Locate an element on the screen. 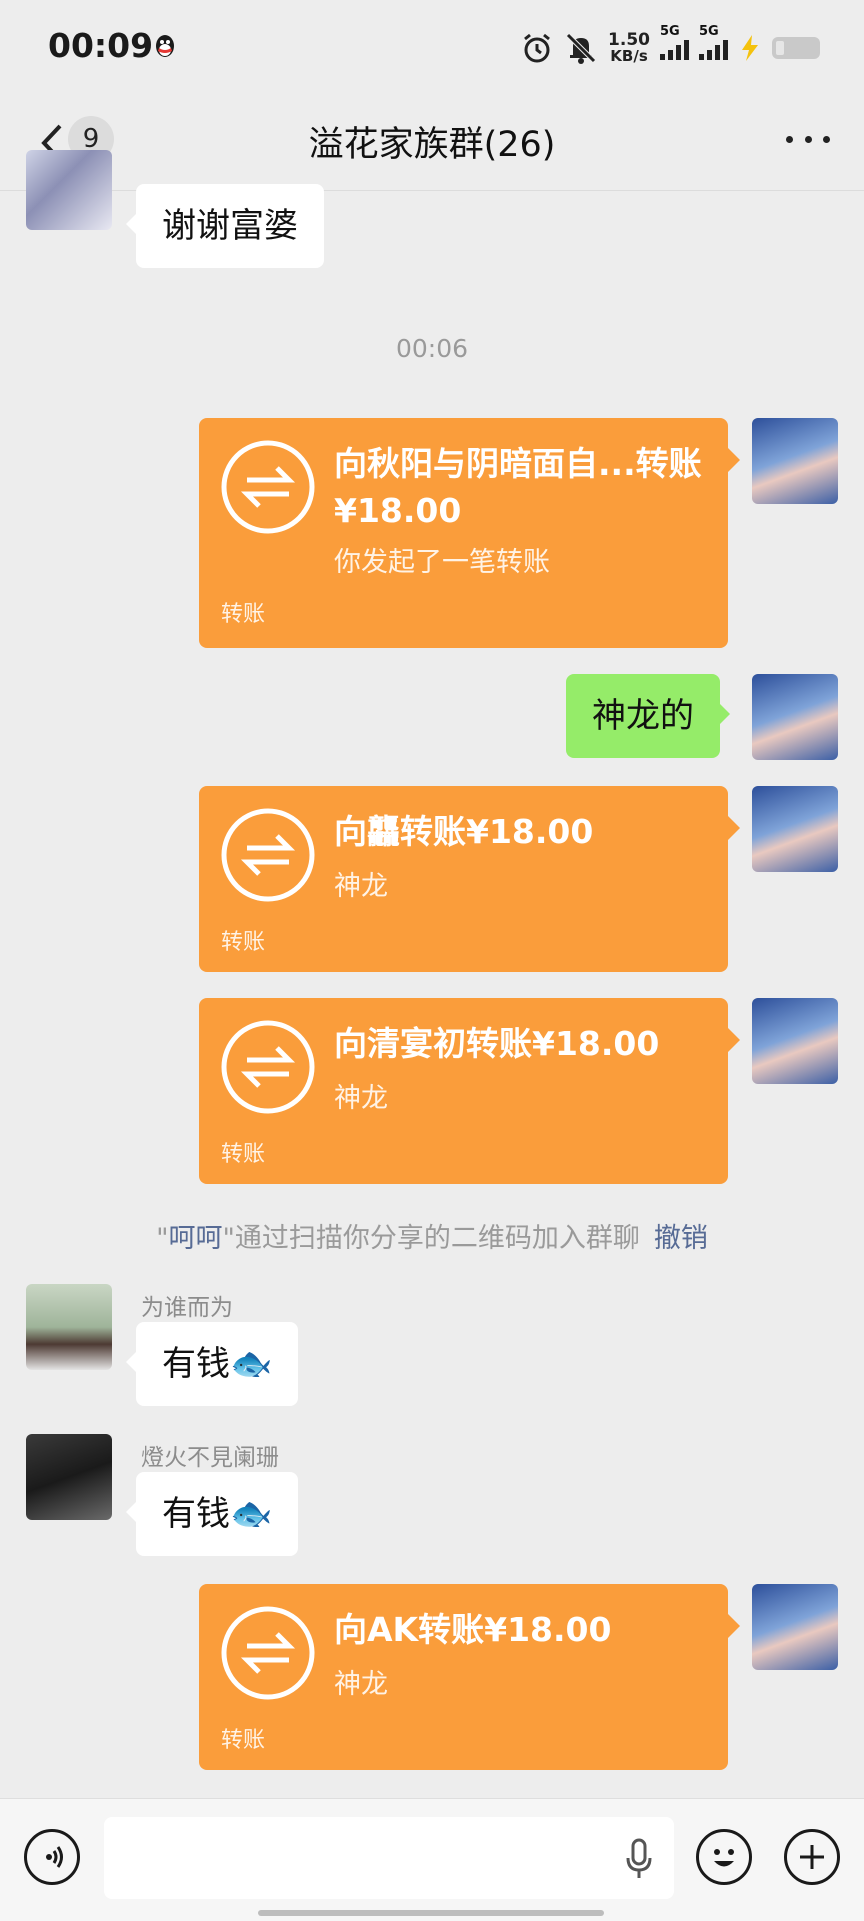  message-bubble: 神龙的 is located at coordinates (648, 716).